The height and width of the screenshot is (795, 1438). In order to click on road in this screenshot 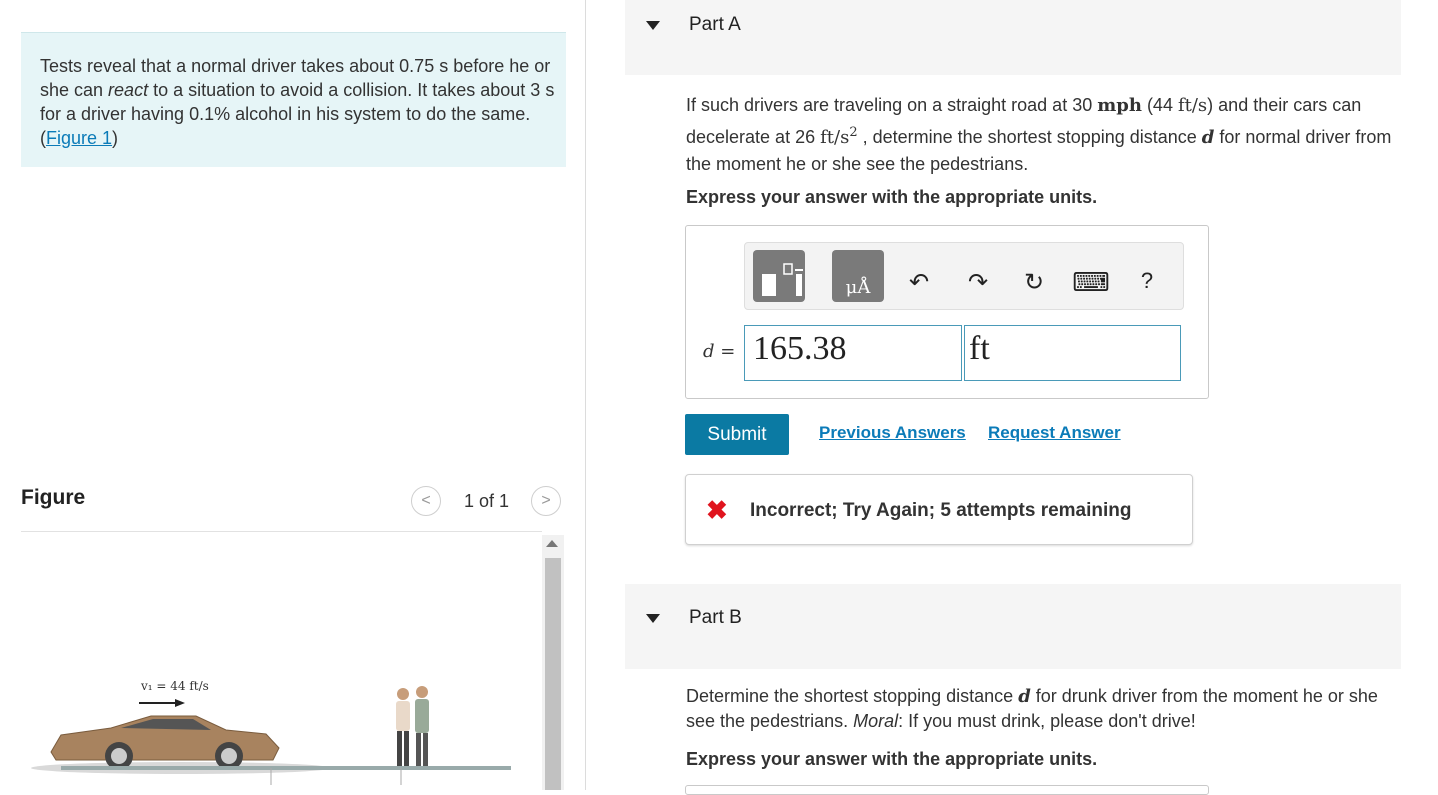, I will do `click(286, 768)`.